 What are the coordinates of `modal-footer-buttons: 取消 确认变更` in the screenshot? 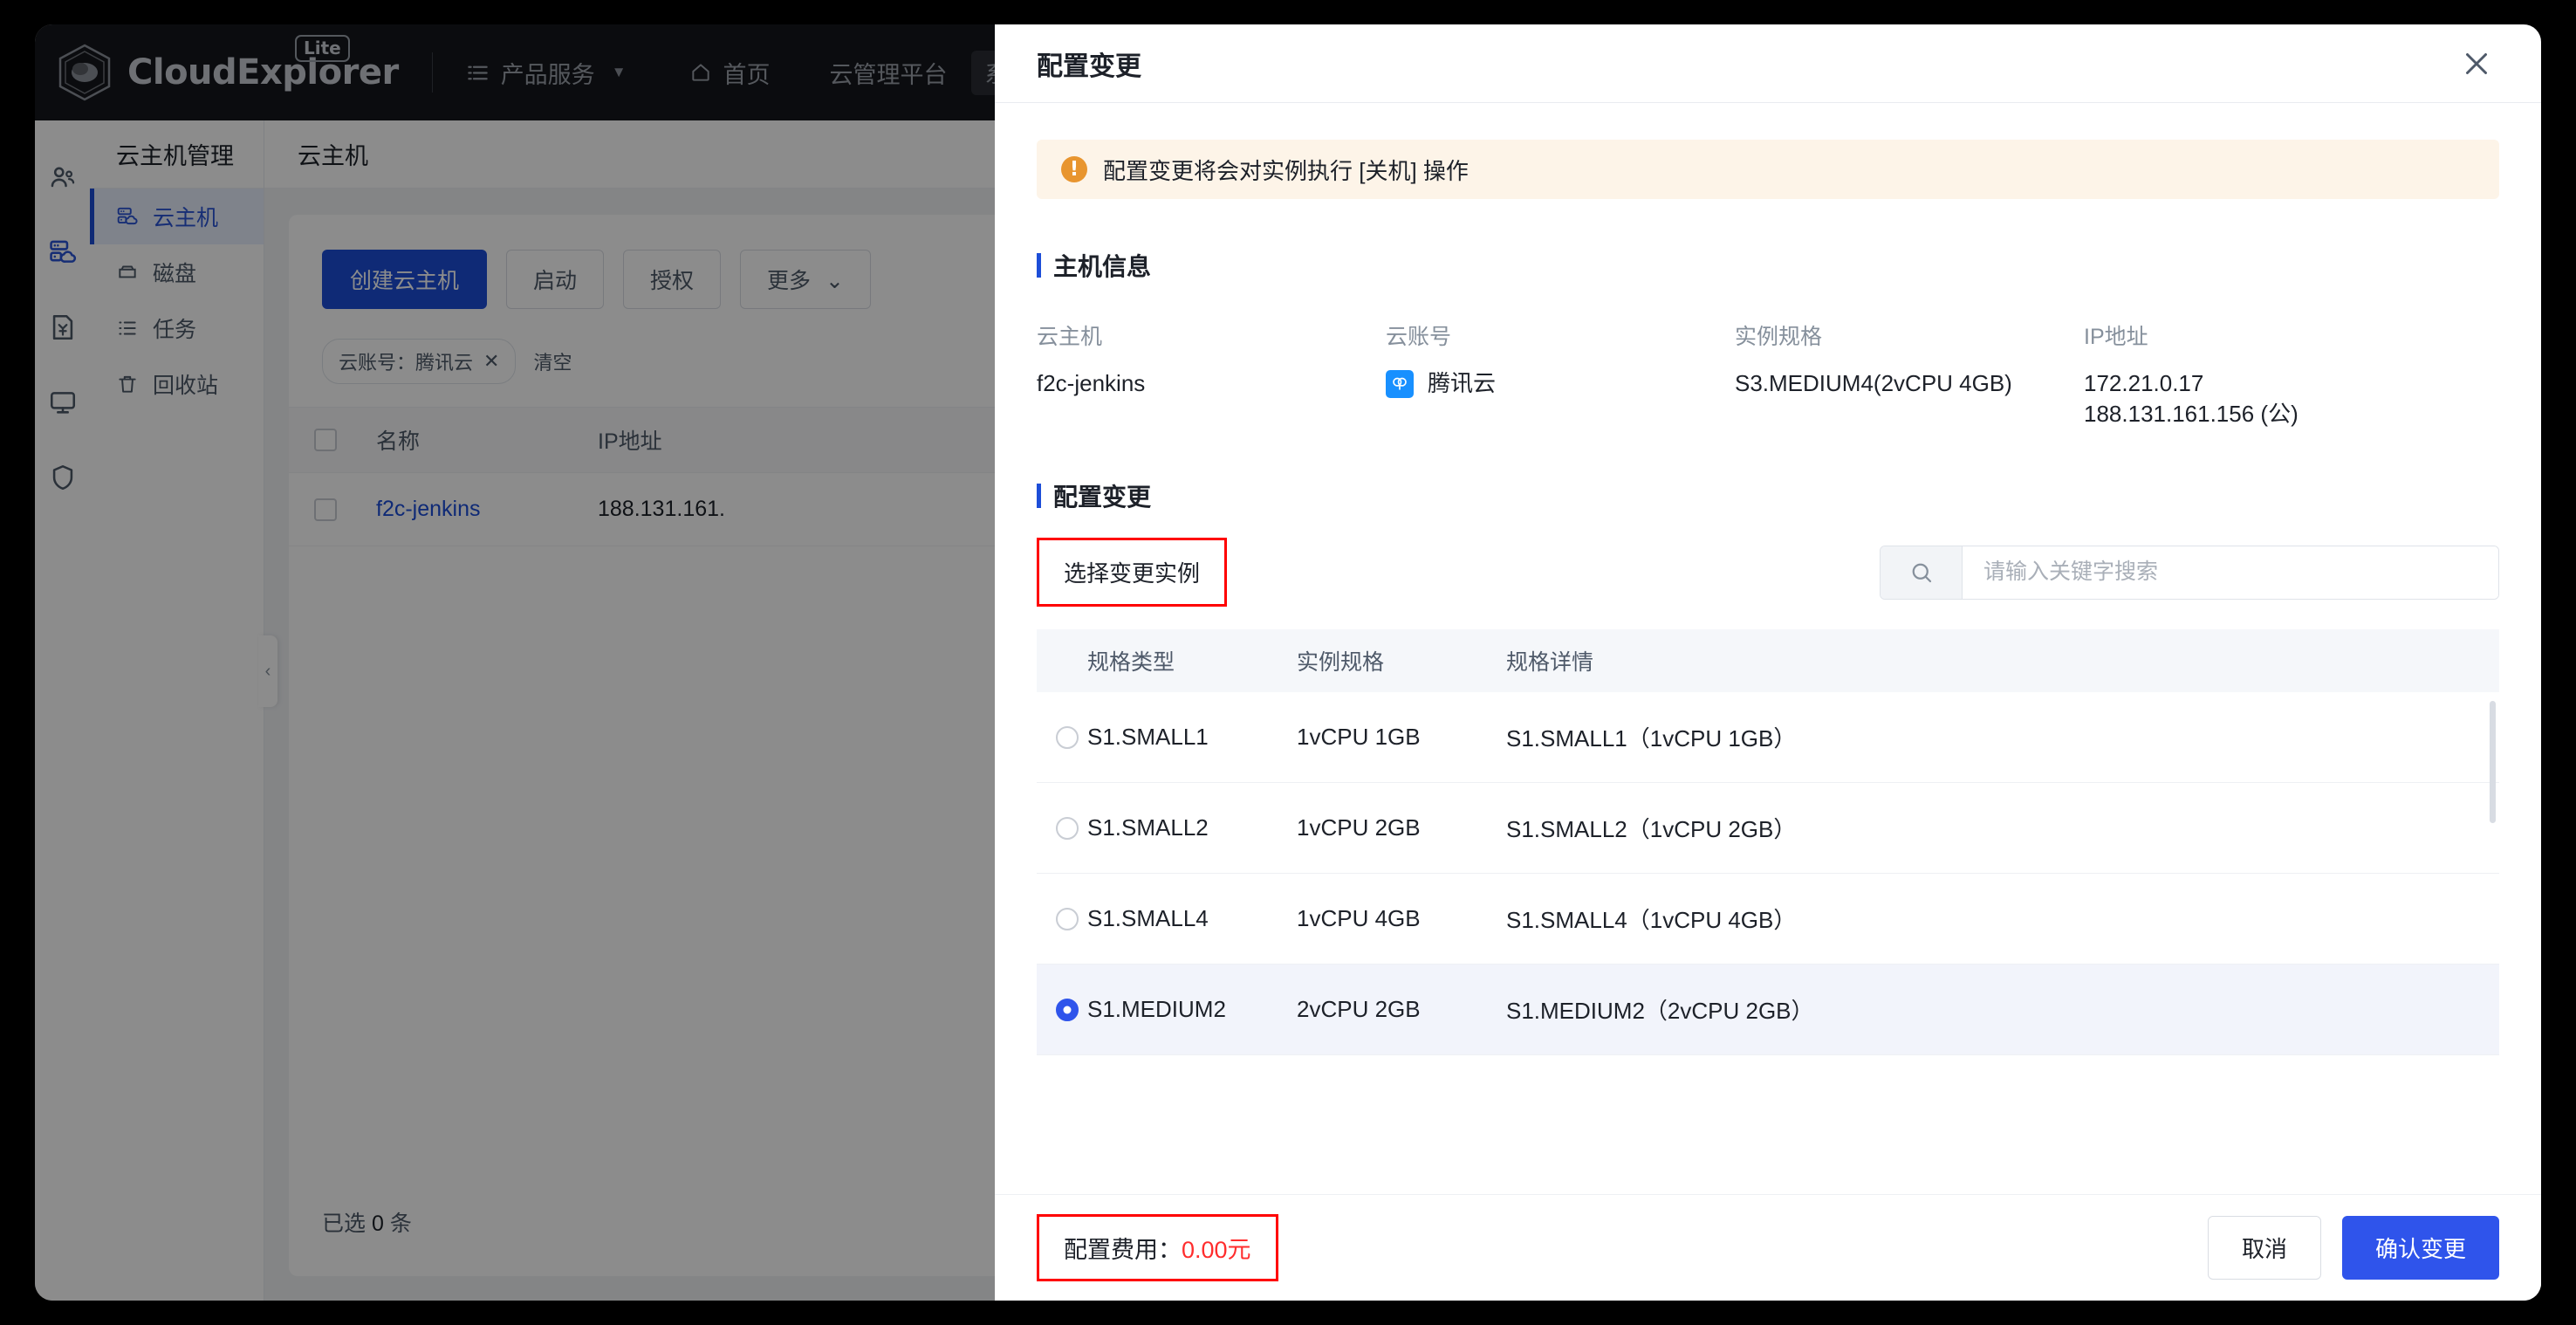 It's located at (2353, 1248).